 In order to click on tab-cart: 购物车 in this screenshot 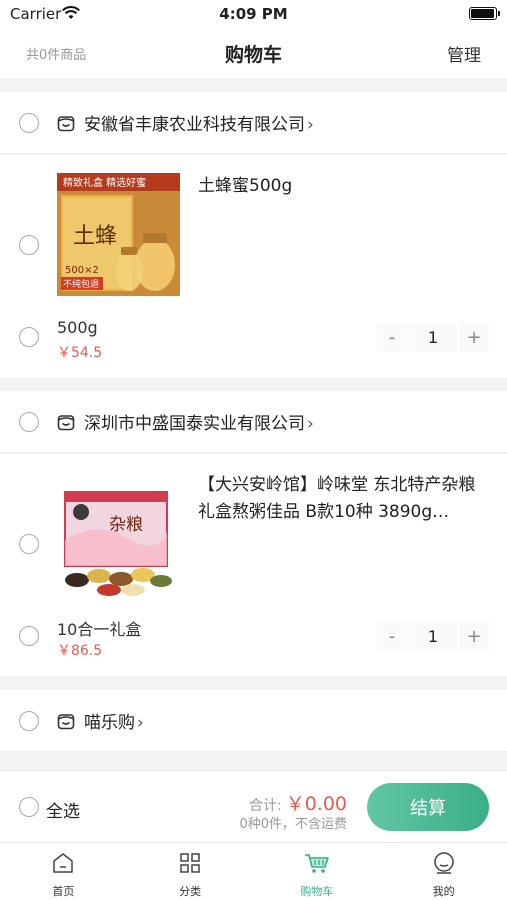, I will do `click(317, 871)`.